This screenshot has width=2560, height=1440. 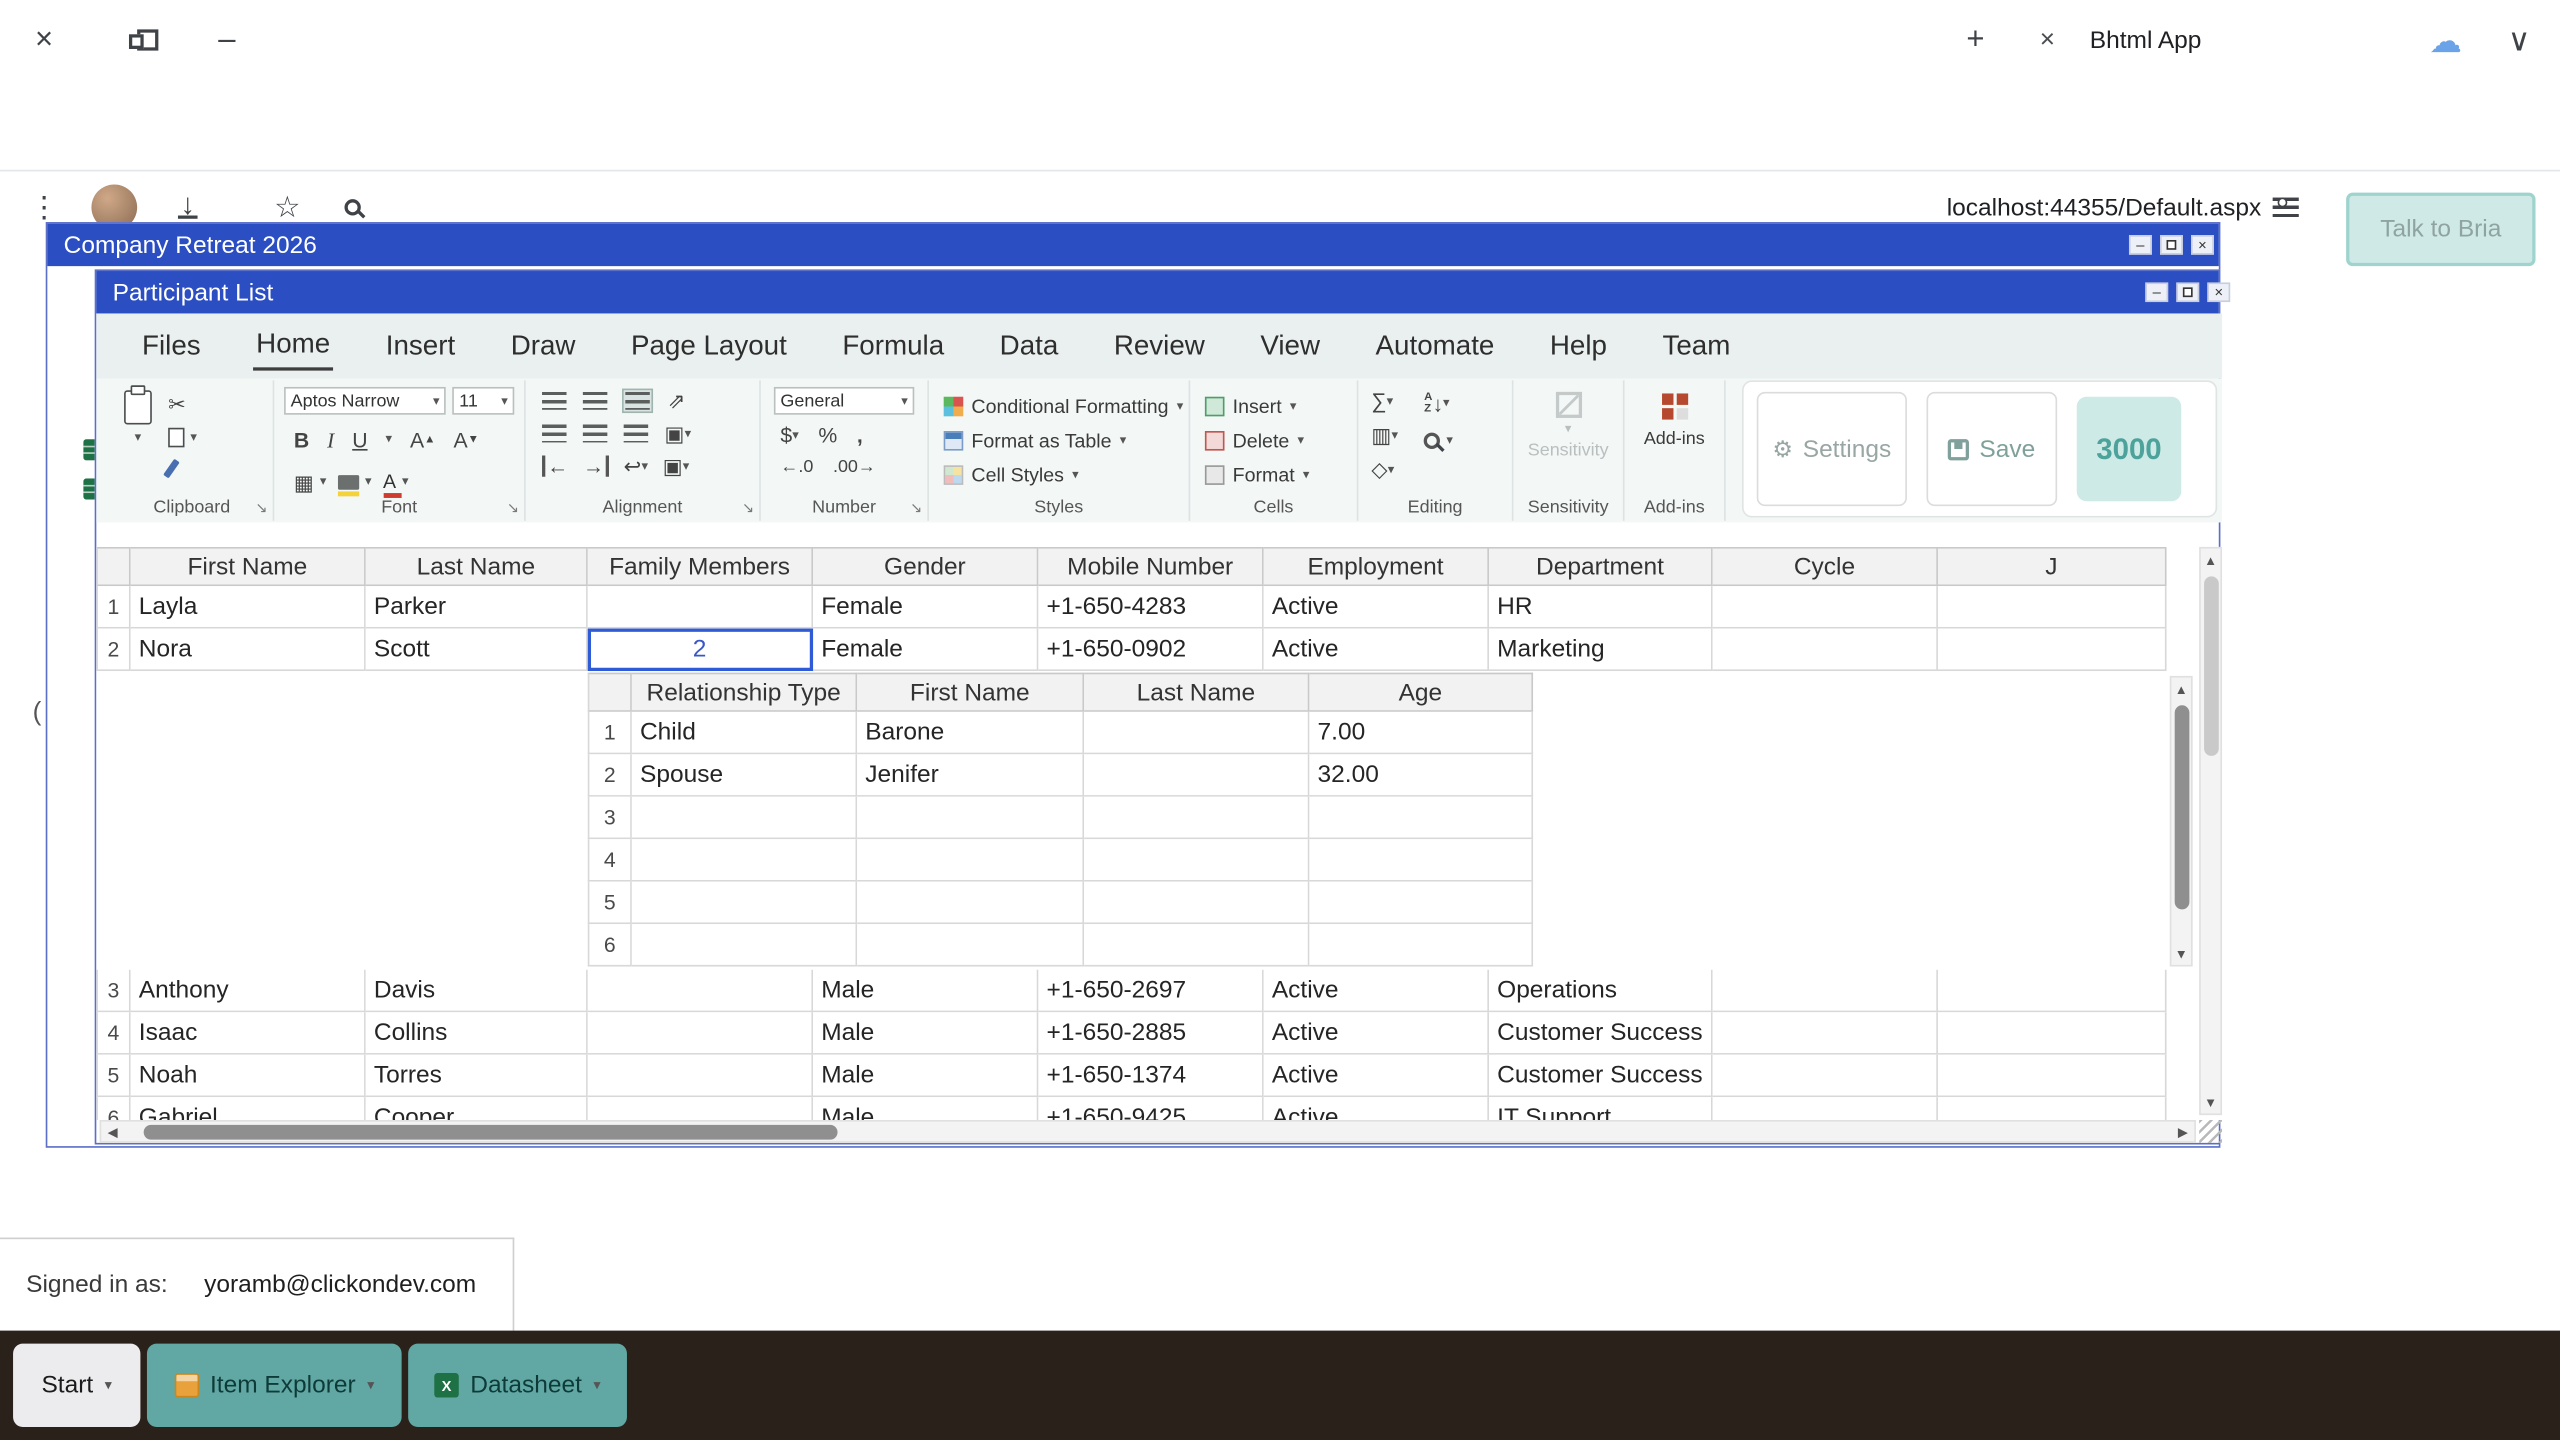 What do you see at coordinates (248, 650) in the screenshot?
I see `grid-cell: Nora` at bounding box center [248, 650].